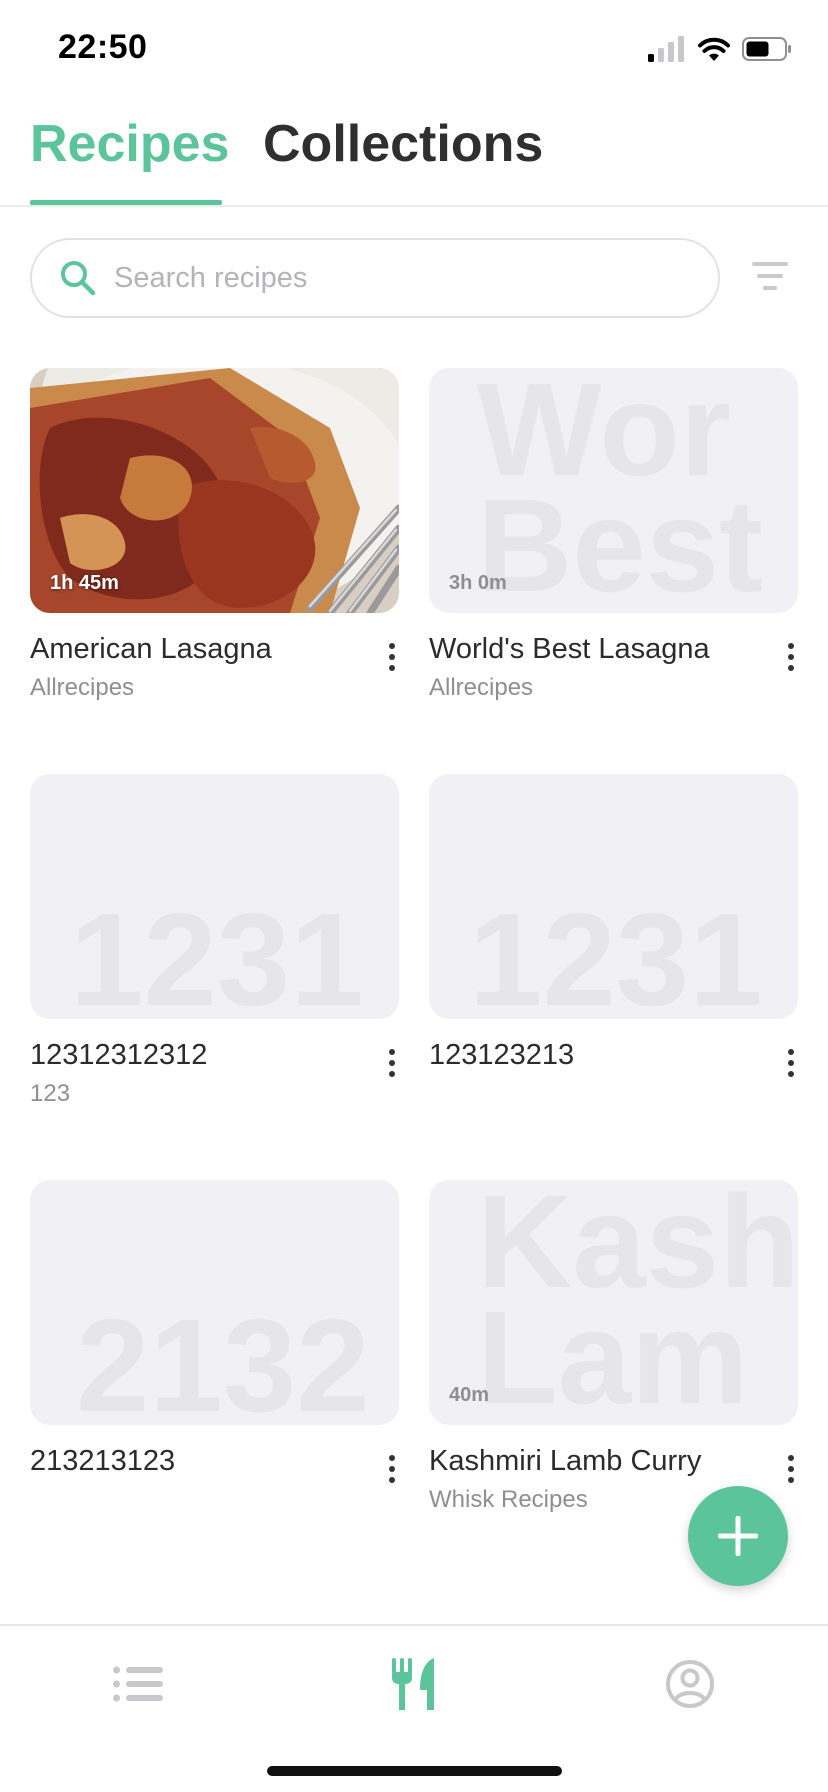 This screenshot has height=1792, width=828. Describe the element at coordinates (78, 278) in the screenshot. I see `search-icon` at that location.